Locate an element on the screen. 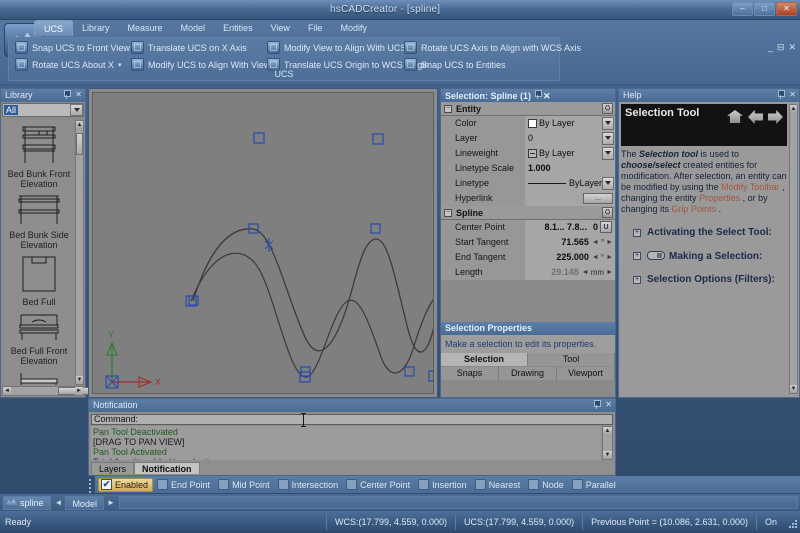  home-icon is located at coordinates (735, 116).